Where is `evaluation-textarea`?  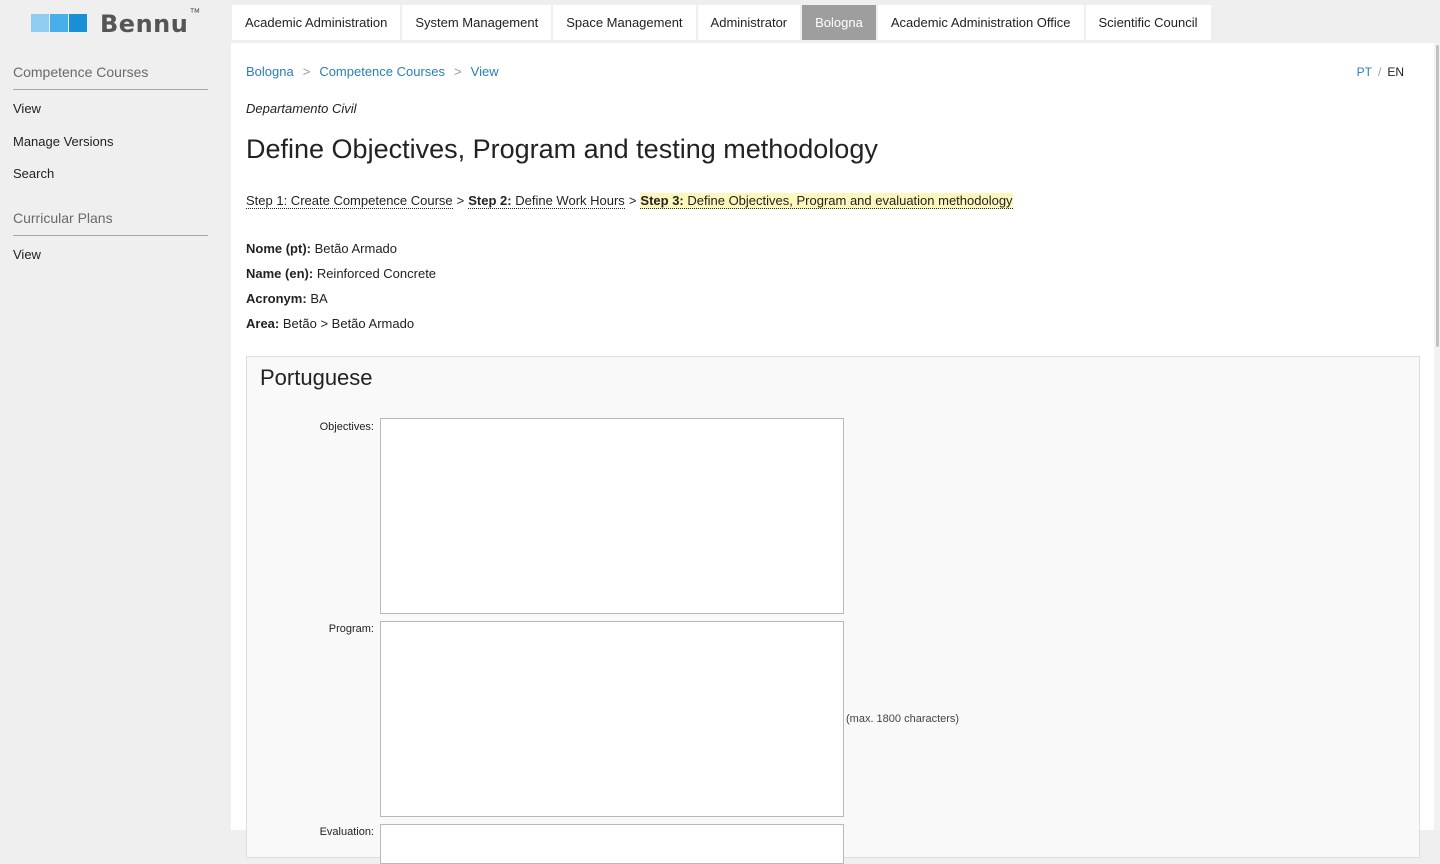 evaluation-textarea is located at coordinates (612, 844).